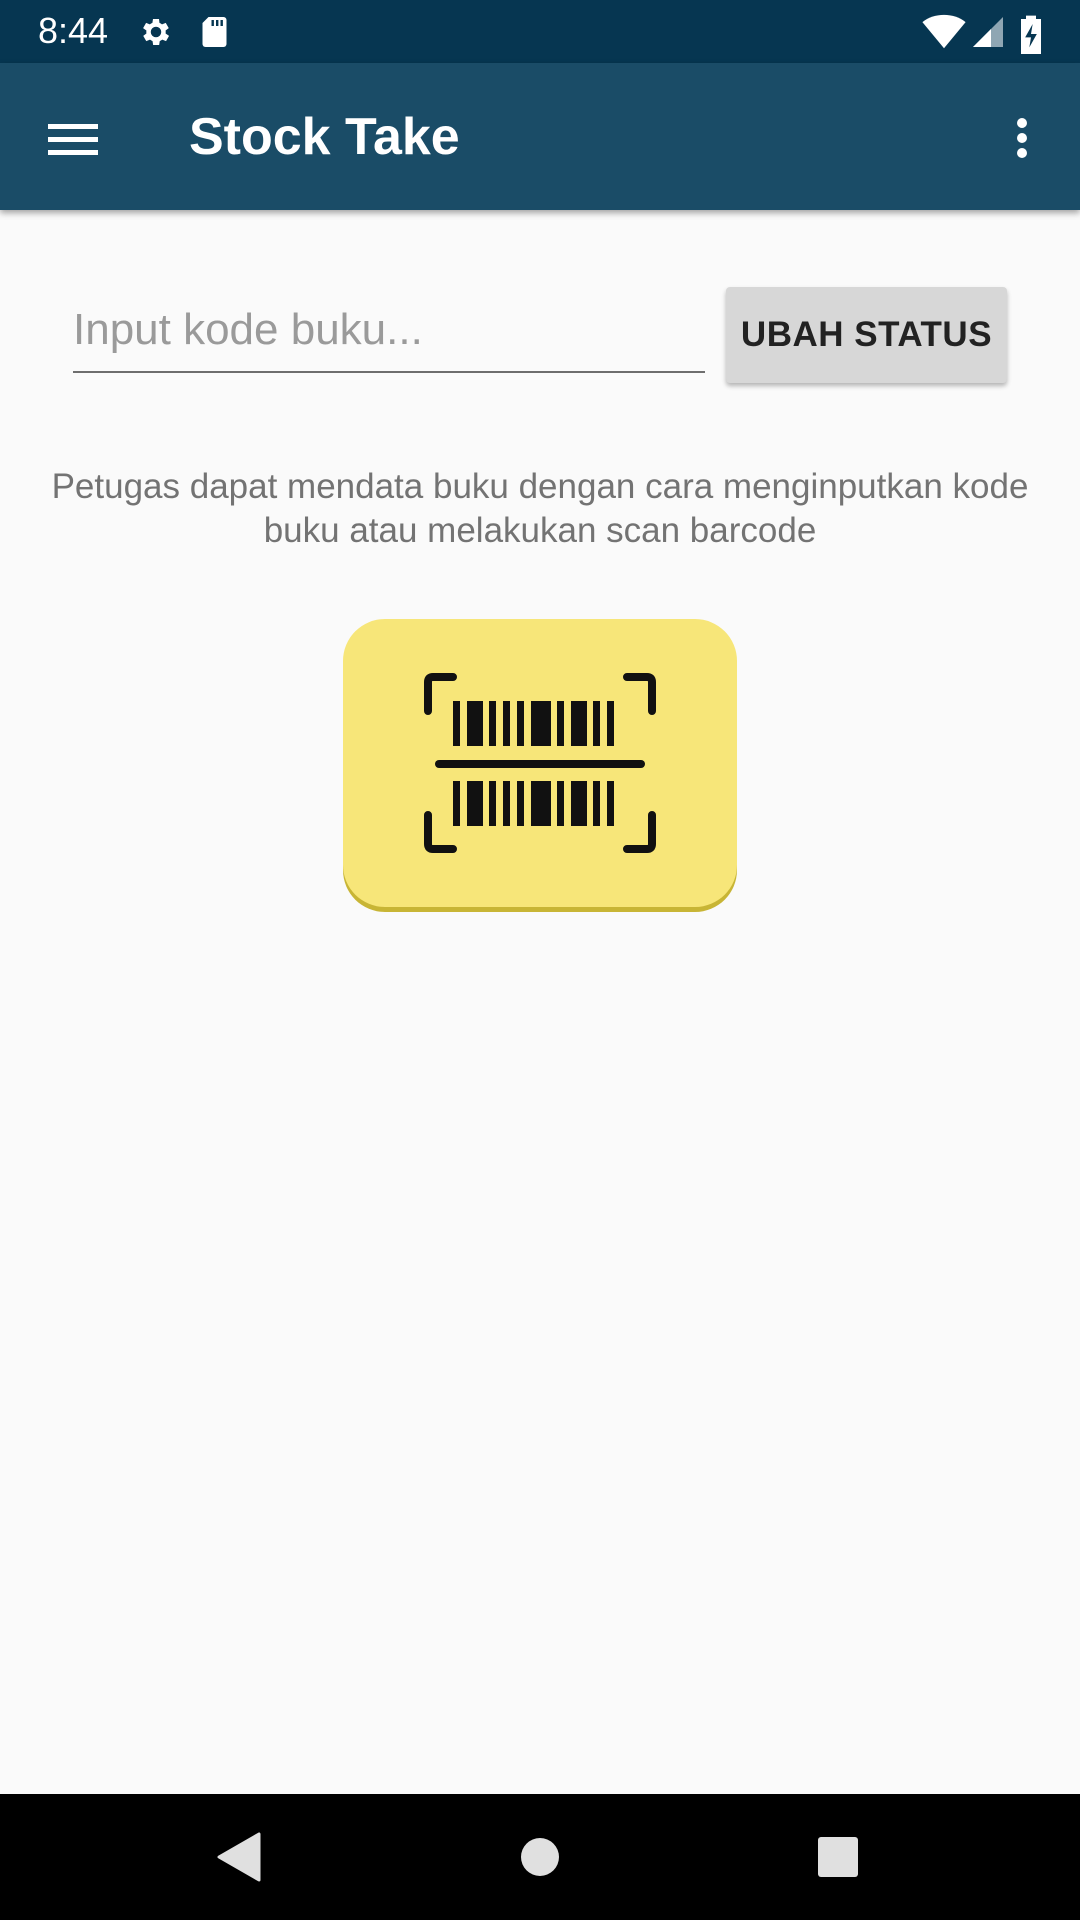 The width and height of the screenshot is (1080, 1920). Describe the element at coordinates (389, 330) in the screenshot. I see `book-code-input` at that location.